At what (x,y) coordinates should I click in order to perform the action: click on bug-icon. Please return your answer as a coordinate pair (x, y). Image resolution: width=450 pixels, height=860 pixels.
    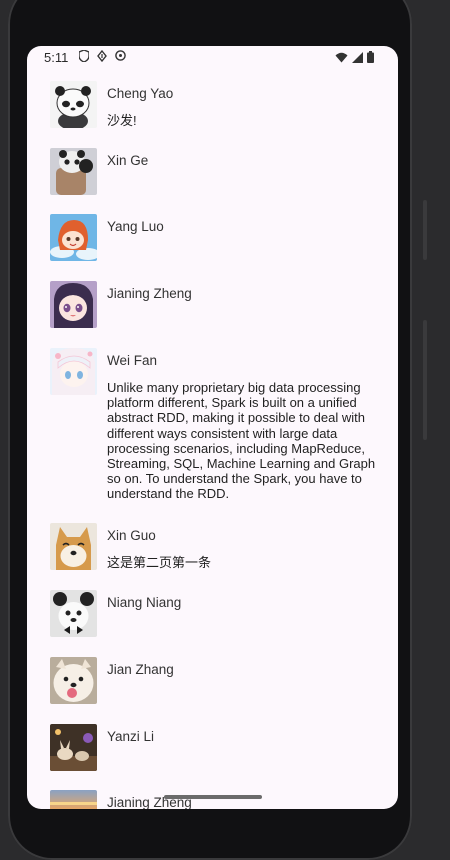
    Looking at the image, I should click on (102, 57).